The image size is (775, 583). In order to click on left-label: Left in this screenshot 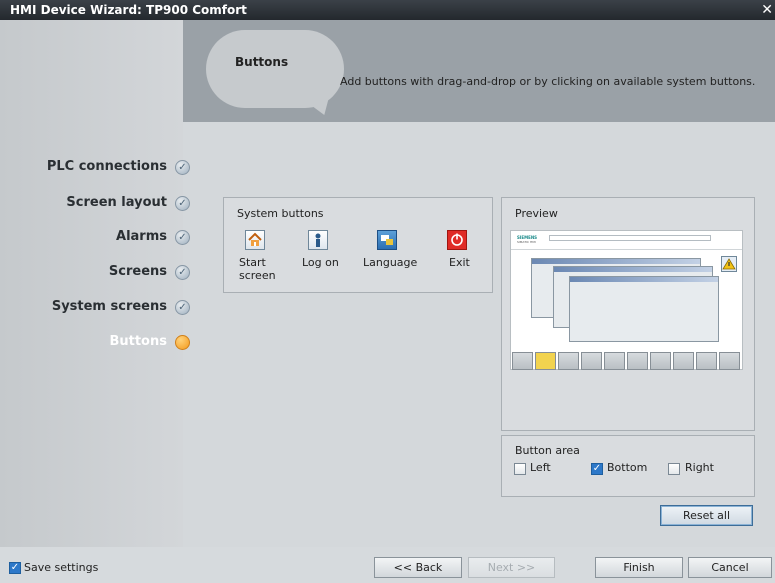, I will do `click(540, 467)`.